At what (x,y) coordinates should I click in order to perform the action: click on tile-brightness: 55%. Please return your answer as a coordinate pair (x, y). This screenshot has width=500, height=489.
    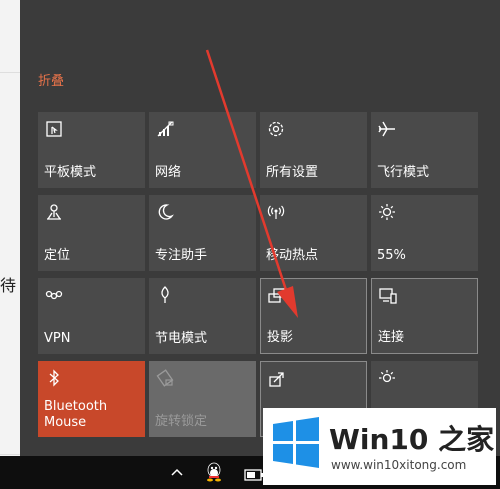
    Looking at the image, I should click on (424, 233).